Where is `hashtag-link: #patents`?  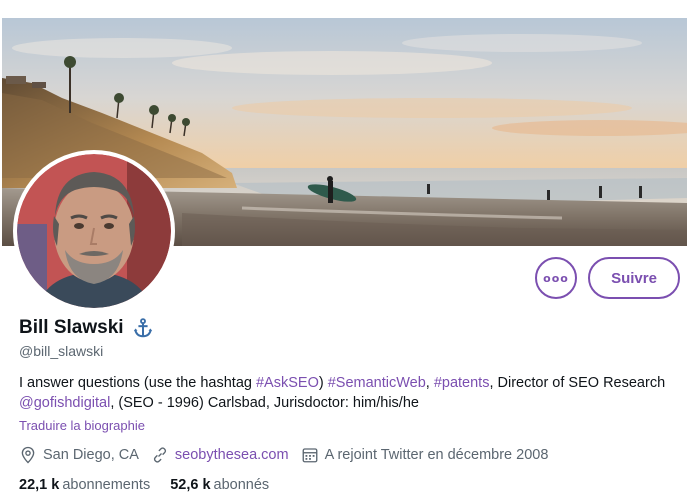
hashtag-link: #patents is located at coordinates (462, 383).